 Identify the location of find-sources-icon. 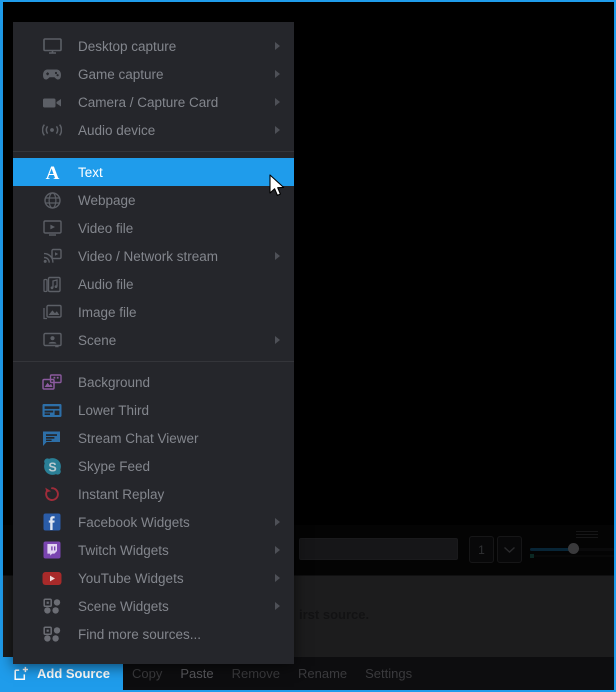
(52, 634).